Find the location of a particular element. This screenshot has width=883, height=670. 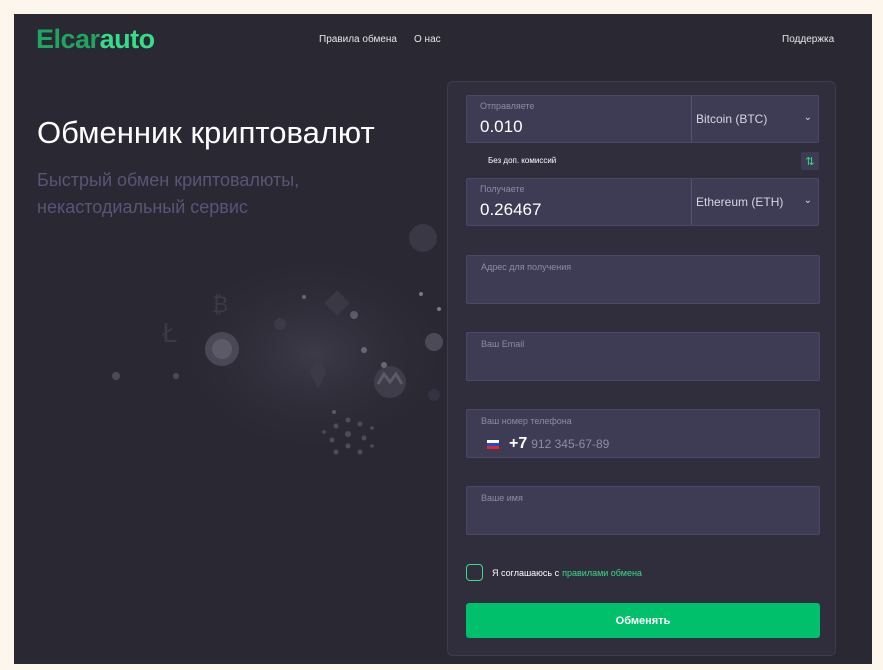

agree-row: Я соглашаюсь с правилами обмена is located at coordinates (554, 572).